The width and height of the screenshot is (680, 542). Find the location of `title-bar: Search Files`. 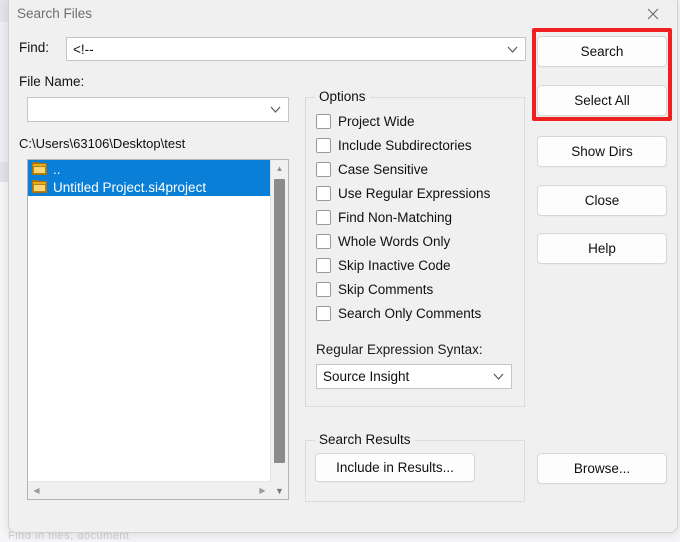

title-bar: Search Files is located at coordinates (343, 15).